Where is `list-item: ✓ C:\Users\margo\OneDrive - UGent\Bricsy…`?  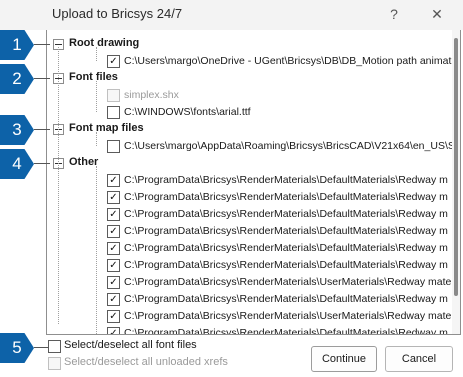 list-item: ✓ C:\Users\margo\OneDrive - UGent\Bricsy… is located at coordinates (249, 61).